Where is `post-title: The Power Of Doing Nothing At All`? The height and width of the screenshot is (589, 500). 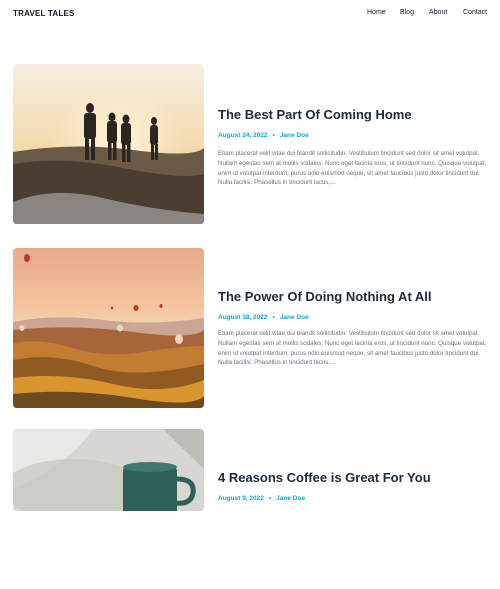 post-title: The Power Of Doing Nothing At All is located at coordinates (325, 296).